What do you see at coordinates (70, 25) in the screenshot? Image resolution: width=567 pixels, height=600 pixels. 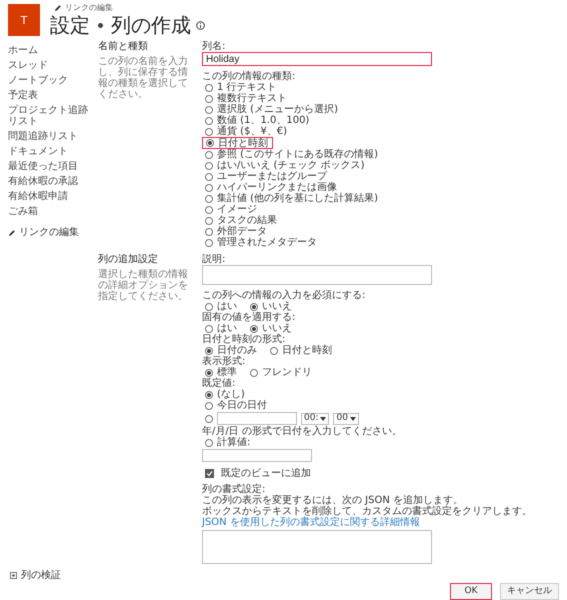 I see `breadcrumb-title: 設定` at bounding box center [70, 25].